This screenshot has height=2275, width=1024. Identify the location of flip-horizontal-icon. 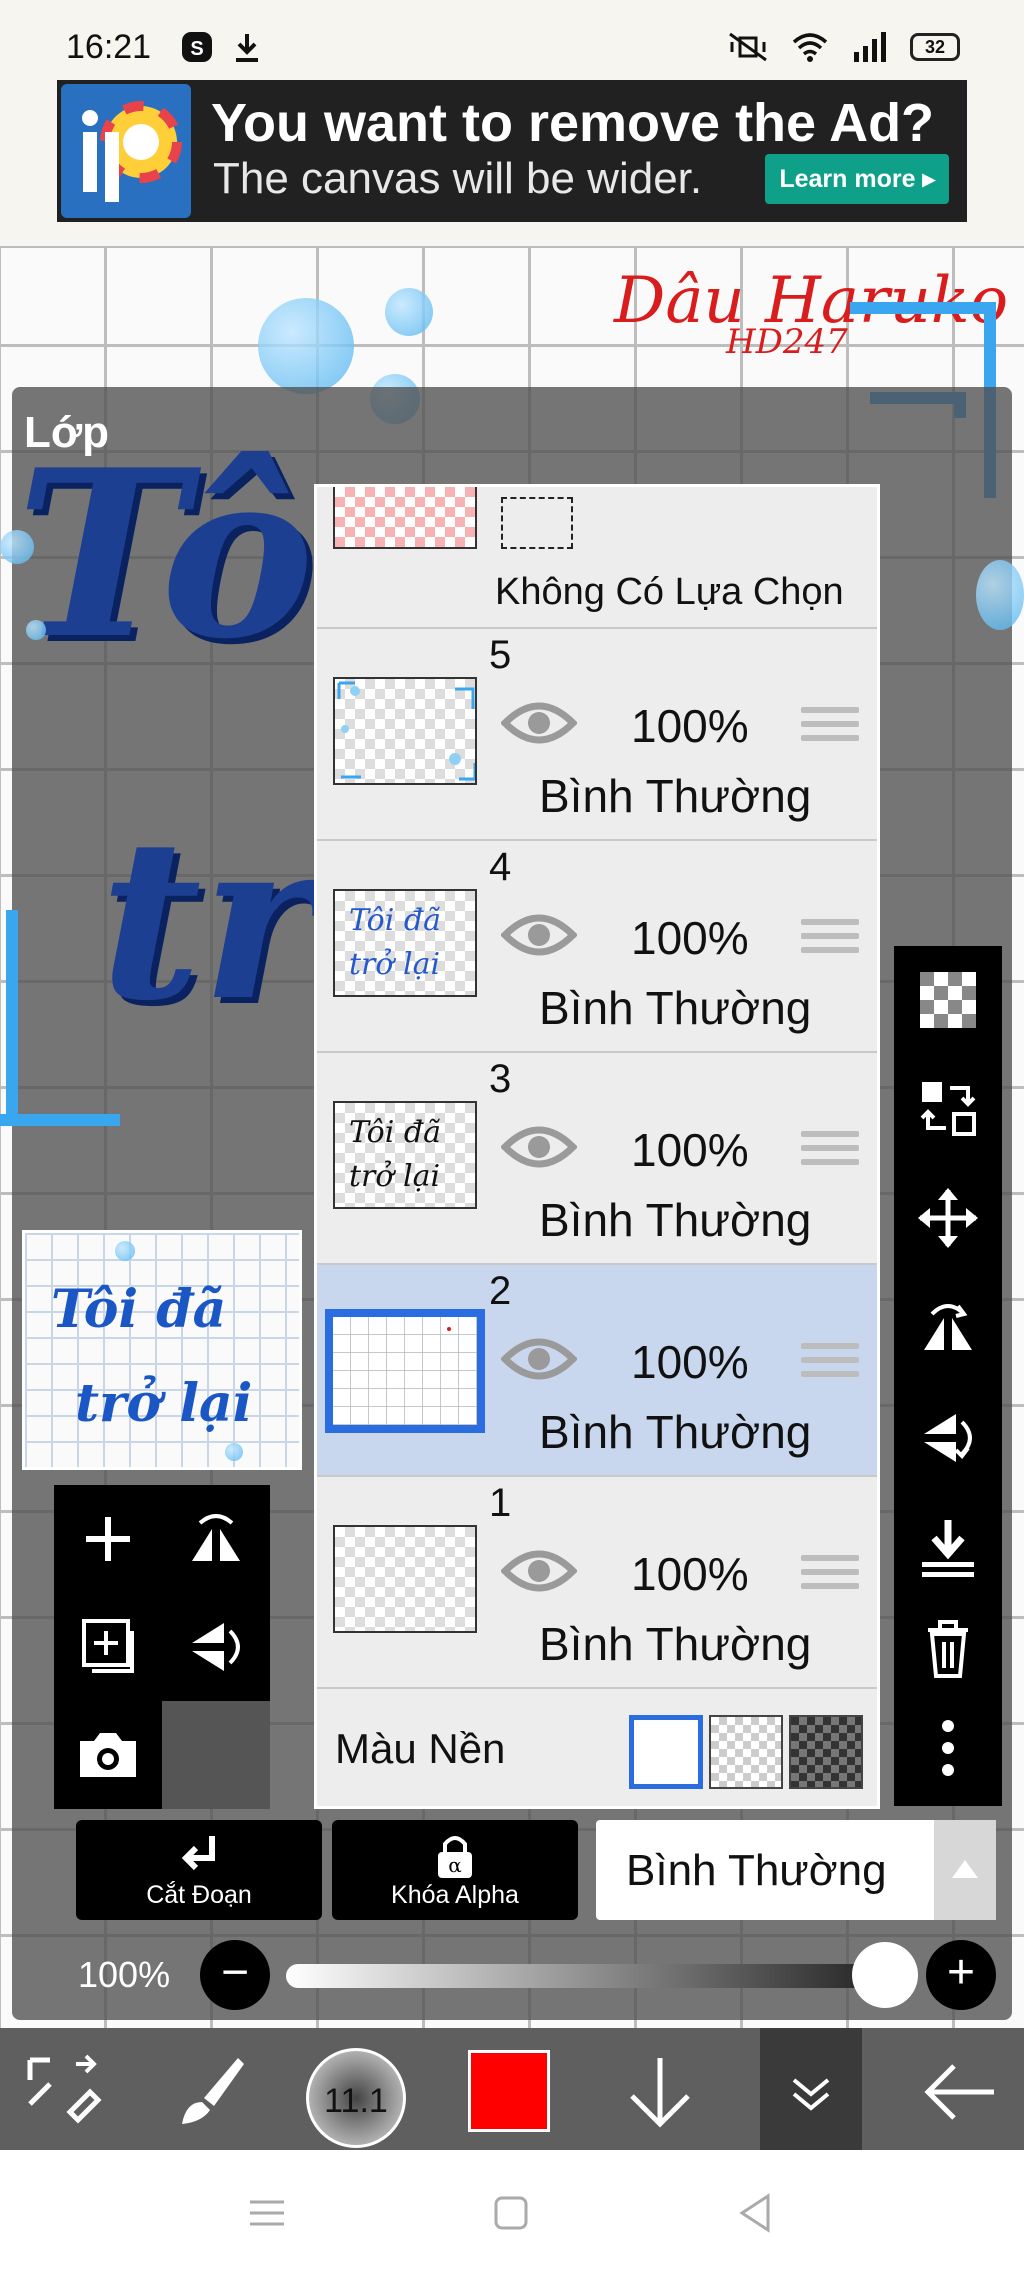
(948, 1328).